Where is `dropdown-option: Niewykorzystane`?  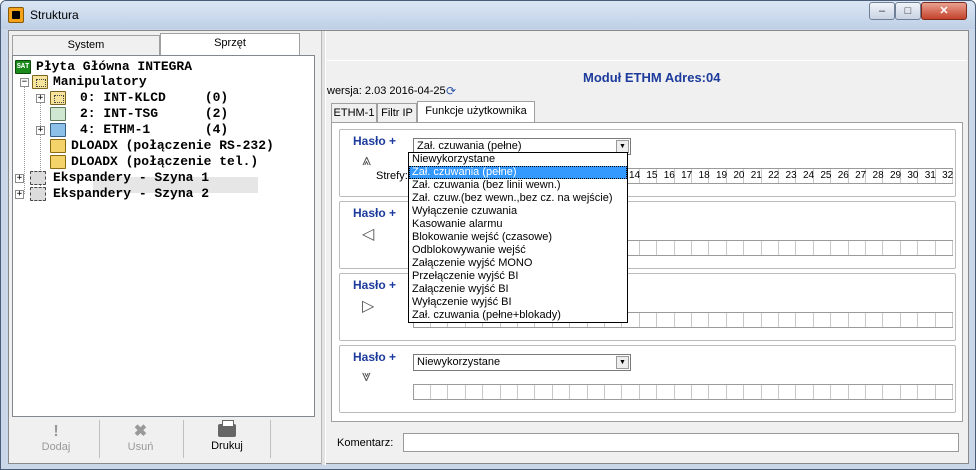 dropdown-option: Niewykorzystane is located at coordinates (518, 159).